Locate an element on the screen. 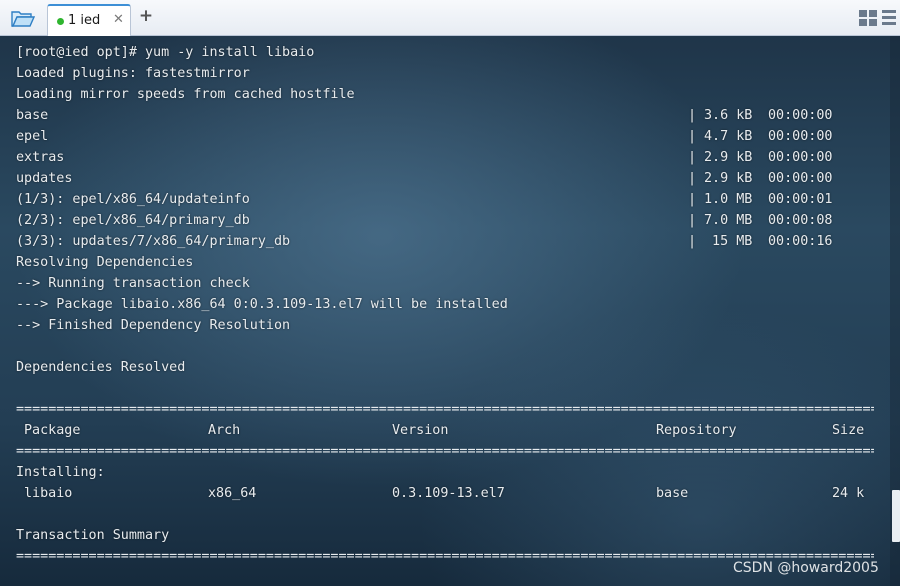  row-repository: base is located at coordinates (672, 493).